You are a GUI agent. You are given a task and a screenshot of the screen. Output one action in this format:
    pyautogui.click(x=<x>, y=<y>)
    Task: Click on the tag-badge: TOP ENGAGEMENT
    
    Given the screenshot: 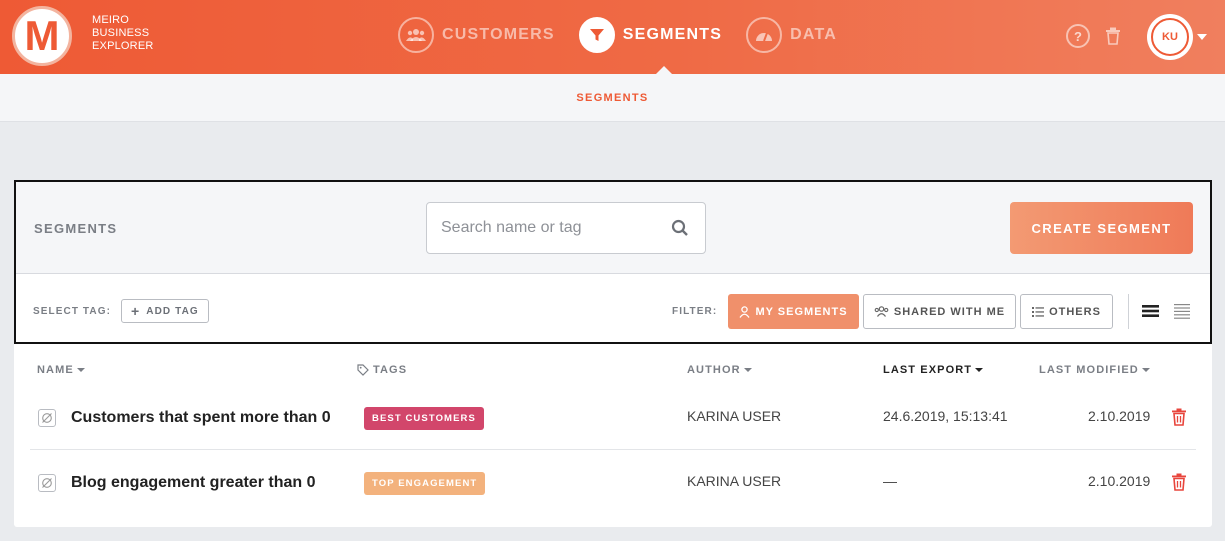 What is the action you would take?
    pyautogui.click(x=425, y=483)
    